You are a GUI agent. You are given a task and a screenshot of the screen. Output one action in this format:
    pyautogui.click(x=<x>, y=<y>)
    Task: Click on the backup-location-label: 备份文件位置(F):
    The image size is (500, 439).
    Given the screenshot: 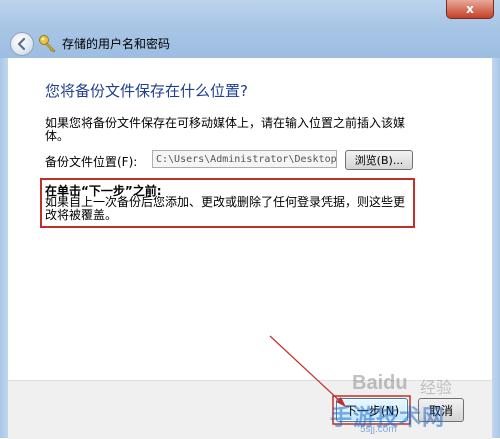 What is the action you would take?
    pyautogui.click(x=91, y=162)
    